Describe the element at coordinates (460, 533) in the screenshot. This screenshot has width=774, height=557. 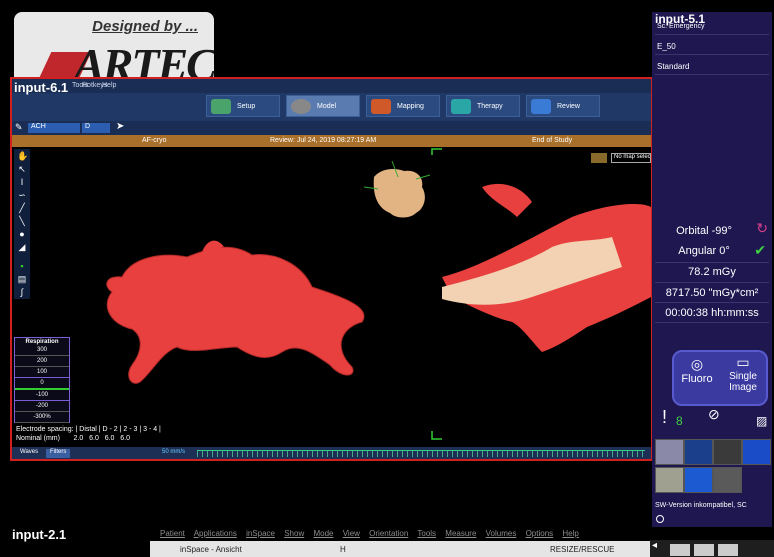
I see `menu-measure: Measure` at that location.